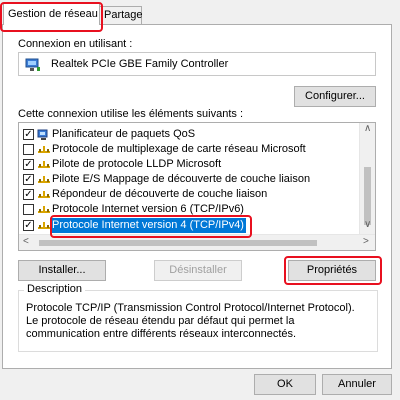 This screenshot has width=400, height=400. Describe the element at coordinates (367, 224) in the screenshot. I see `scroll-down-icon: ∨` at that location.